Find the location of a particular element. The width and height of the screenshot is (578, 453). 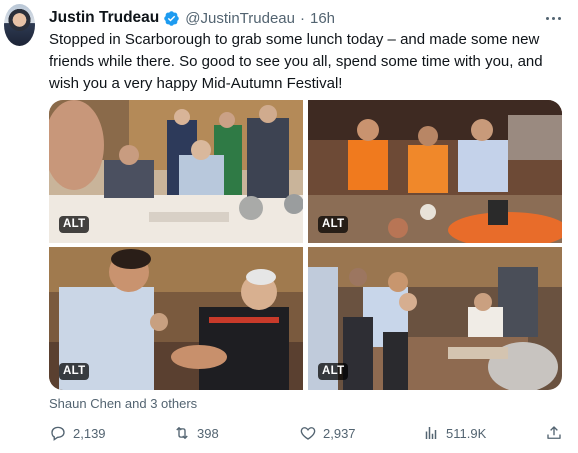

verified-badge-icon is located at coordinates (171, 18).